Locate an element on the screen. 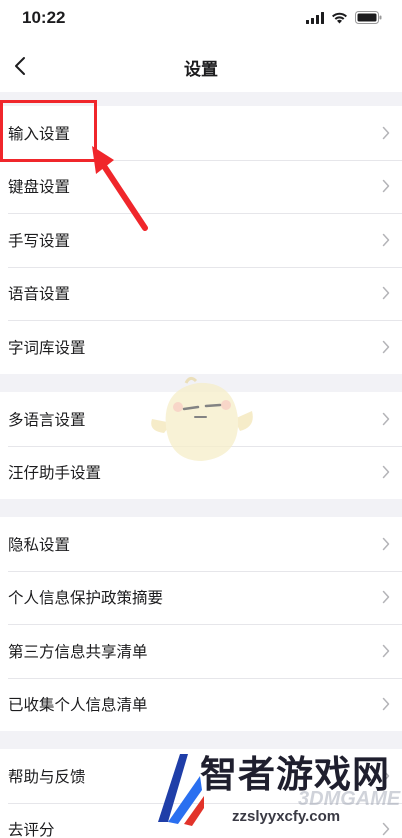 The width and height of the screenshot is (402, 838). settings-row-third-party-sharing: 第三方信息共享清单 is located at coordinates (201, 651).